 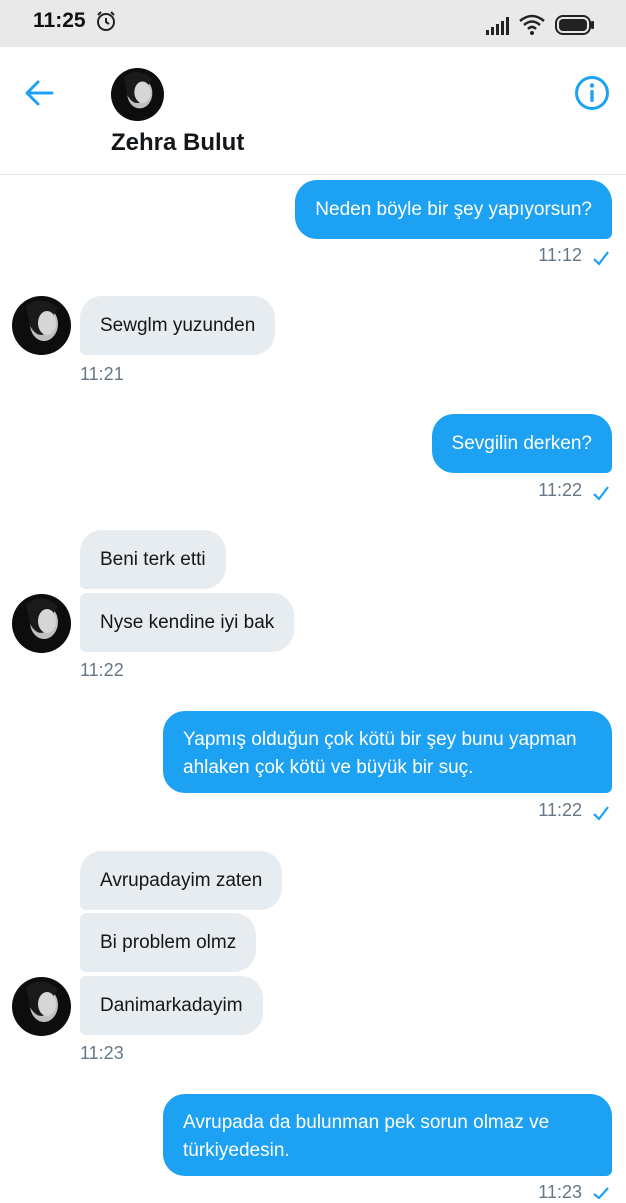 I want to click on status-bar: 11:25, so click(x=313, y=23).